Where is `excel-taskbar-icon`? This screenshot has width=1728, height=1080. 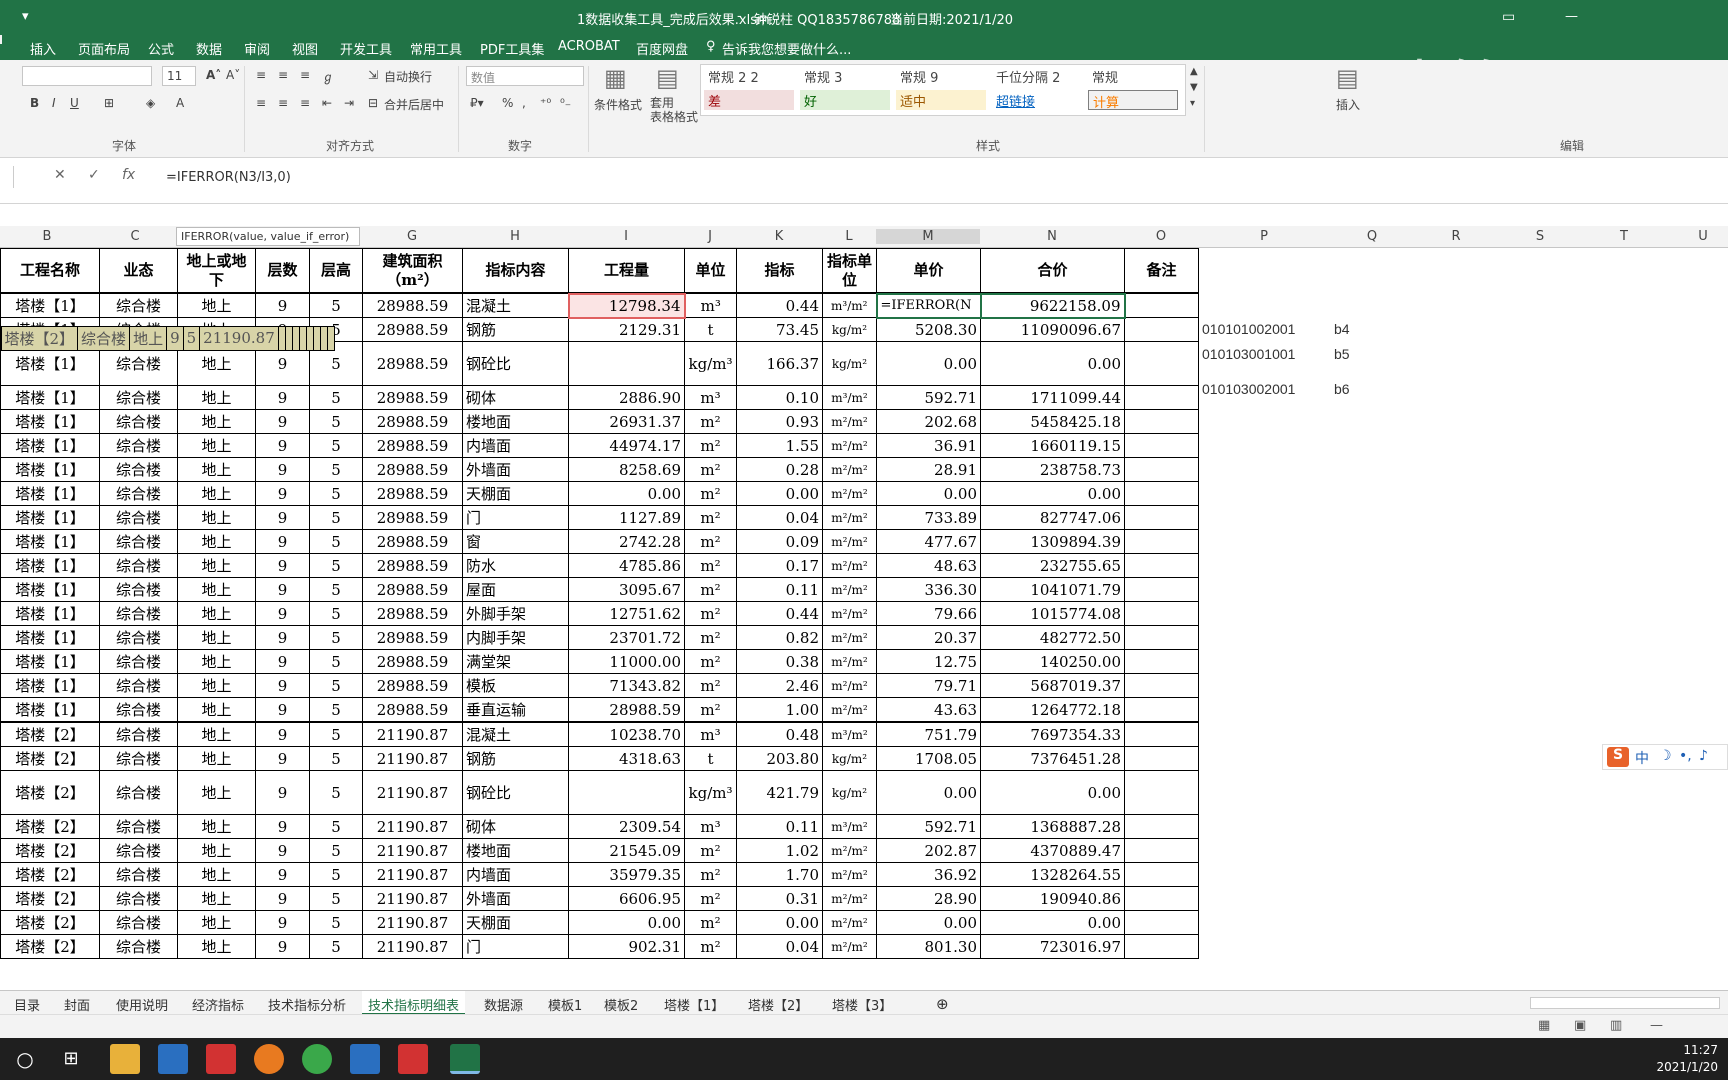
excel-taskbar-icon is located at coordinates (465, 1059).